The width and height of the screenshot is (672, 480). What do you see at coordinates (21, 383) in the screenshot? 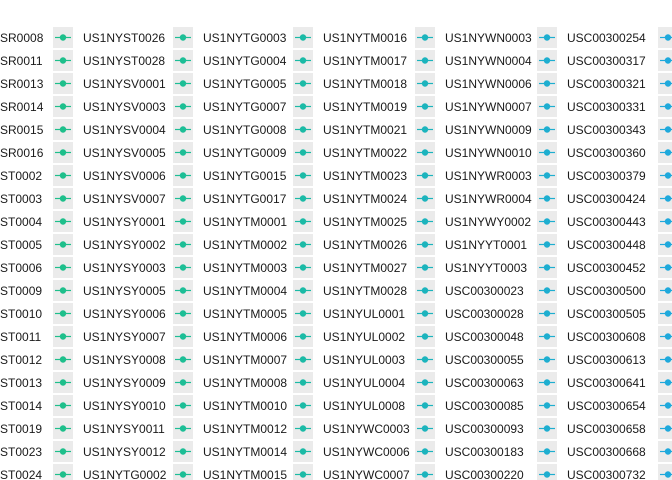
I see `legend-label: US1NYST0013` at bounding box center [21, 383].